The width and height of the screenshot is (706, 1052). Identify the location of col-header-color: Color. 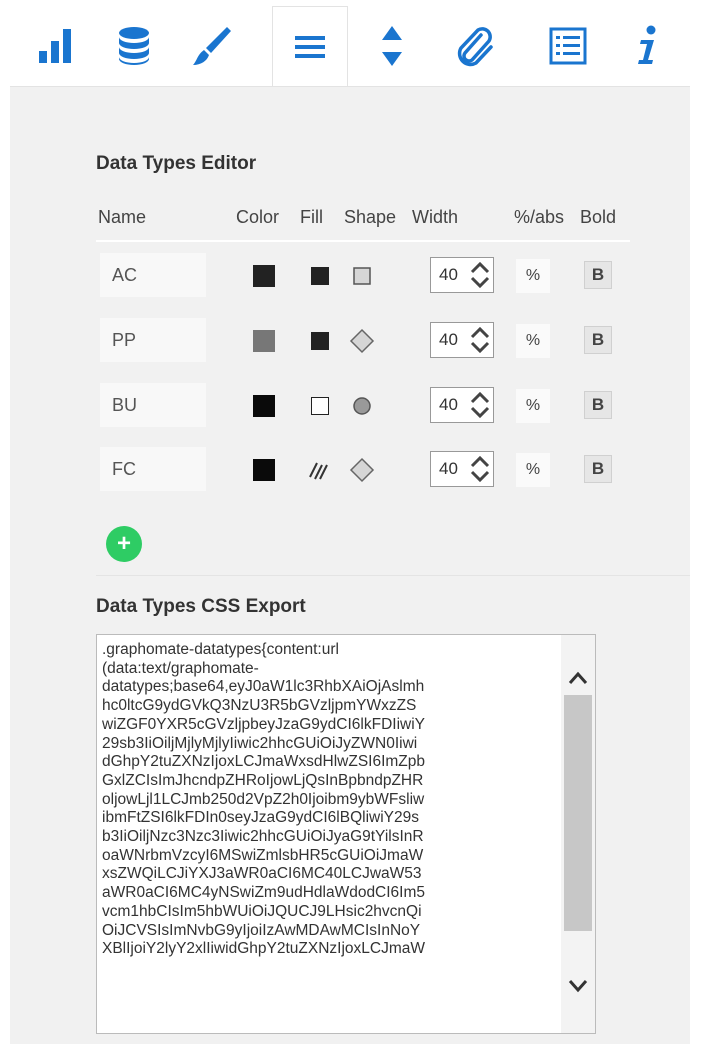
(258, 217).